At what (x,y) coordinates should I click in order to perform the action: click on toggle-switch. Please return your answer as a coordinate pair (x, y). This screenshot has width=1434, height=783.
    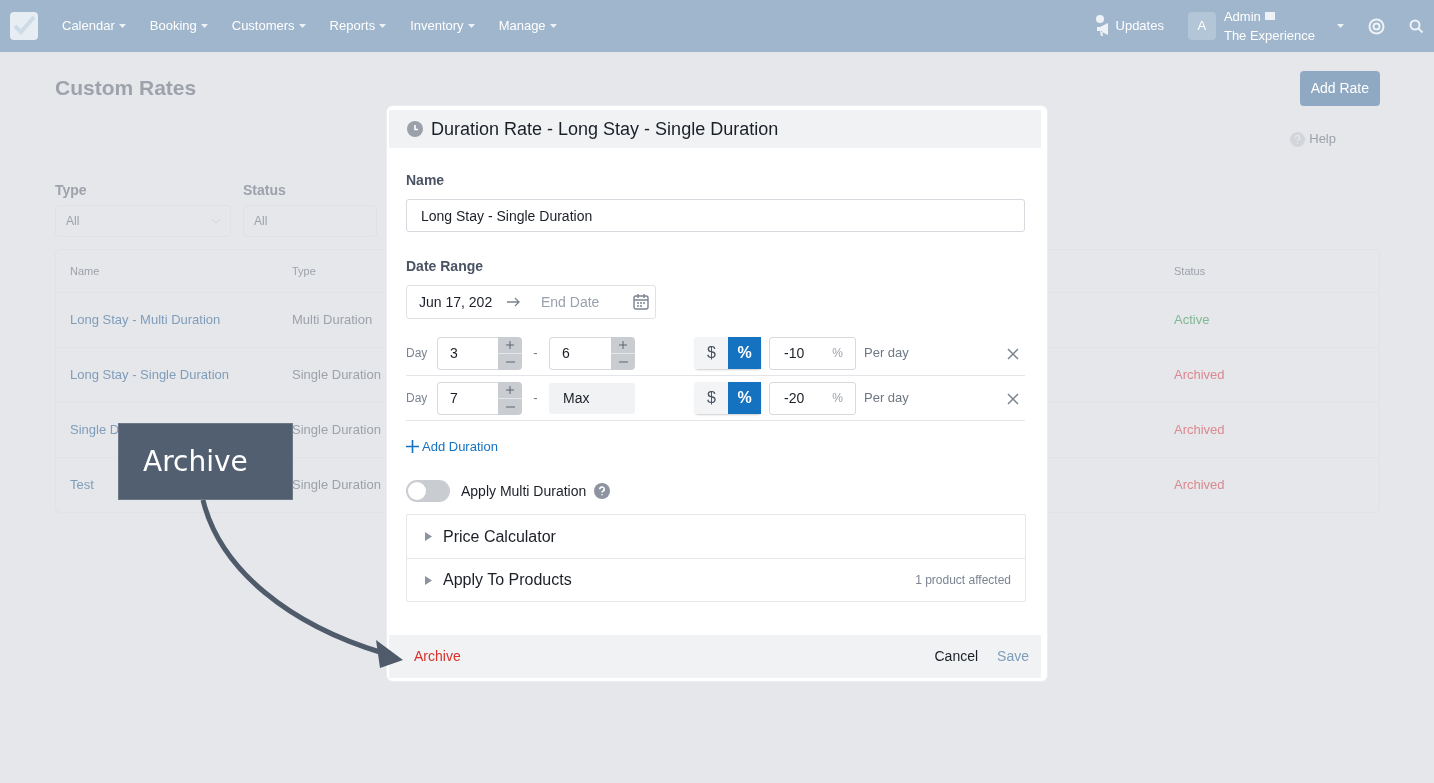
    Looking at the image, I should click on (428, 491).